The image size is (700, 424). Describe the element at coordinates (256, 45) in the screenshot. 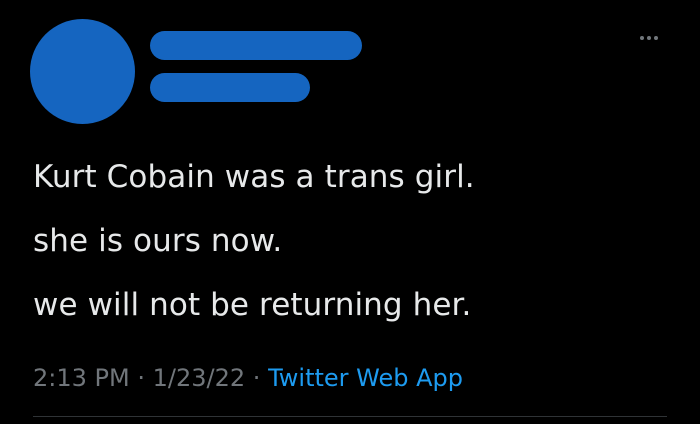

I see `display-name-redacted` at that location.